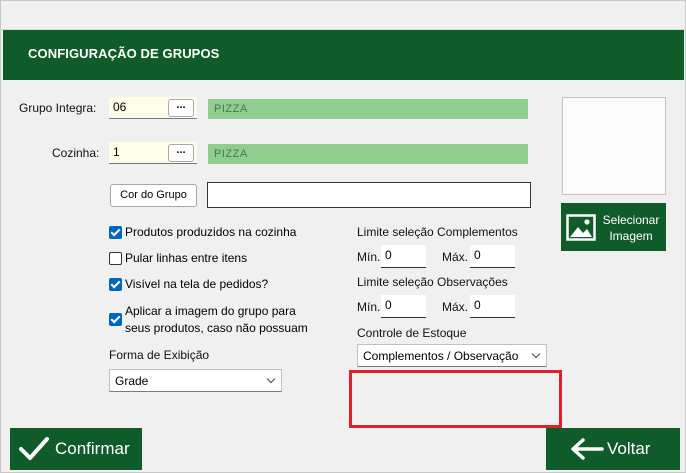  Describe the element at coordinates (629, 448) in the screenshot. I see `voltar-label: Voltar` at that location.